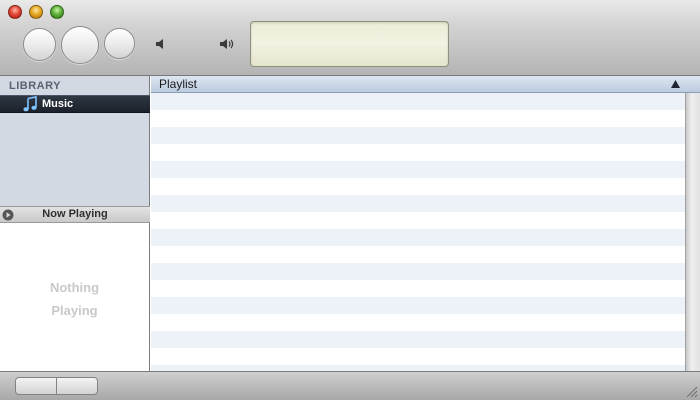 Image resolution: width=700 pixels, height=400 pixels. What do you see at coordinates (58, 104) in the screenshot?
I see `sidebar-item-label: Music` at bounding box center [58, 104].